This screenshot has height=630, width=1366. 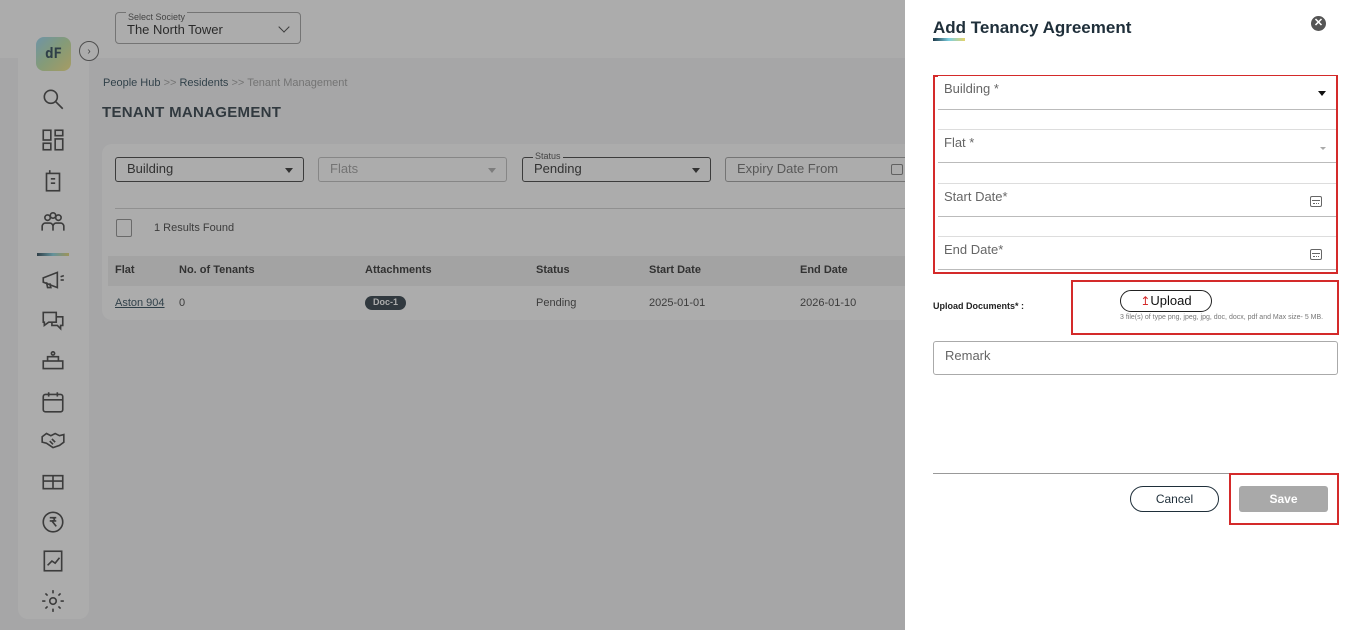 What do you see at coordinates (1174, 499) in the screenshot?
I see `cancel-button: Cancel` at bounding box center [1174, 499].